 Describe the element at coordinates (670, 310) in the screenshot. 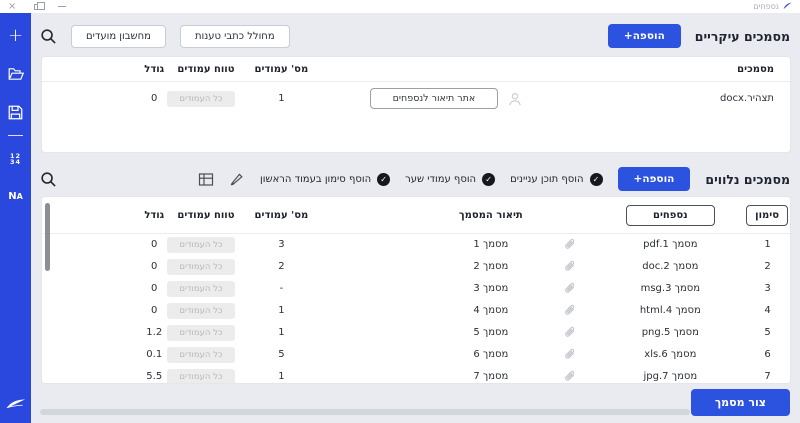

I see `cell-file-name: מסמך 4.html` at that location.